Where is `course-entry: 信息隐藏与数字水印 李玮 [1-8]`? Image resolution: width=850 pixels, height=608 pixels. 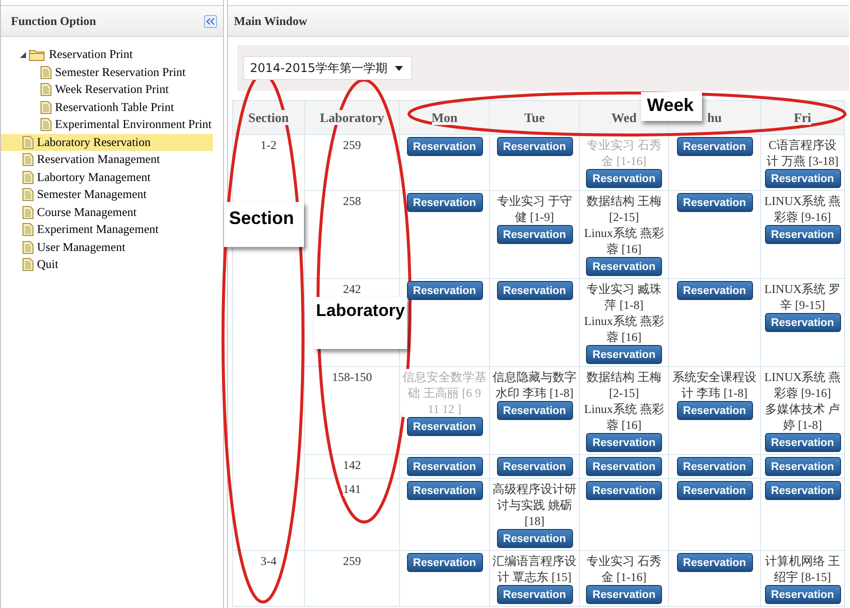 course-entry: 信息隐藏与数字水印 李玮 [1-8] is located at coordinates (534, 385).